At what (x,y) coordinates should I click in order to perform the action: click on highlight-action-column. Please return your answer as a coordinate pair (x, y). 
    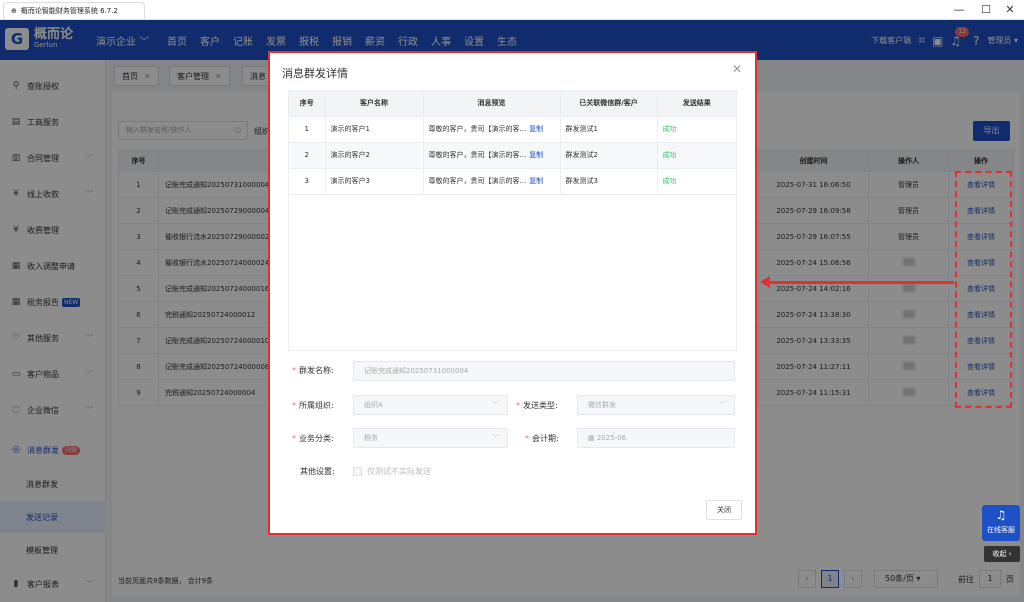
    Looking at the image, I should click on (983, 289).